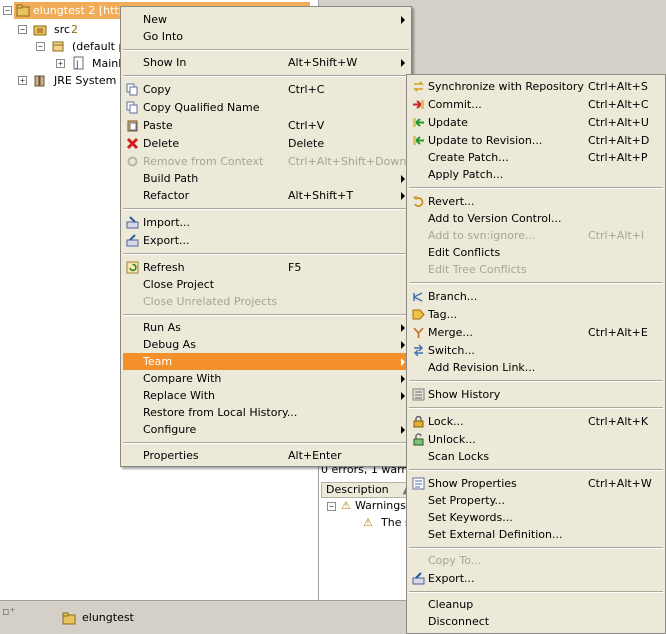 The width and height of the screenshot is (666, 634). Describe the element at coordinates (418, 421) in the screenshot. I see `lock-icon` at that location.